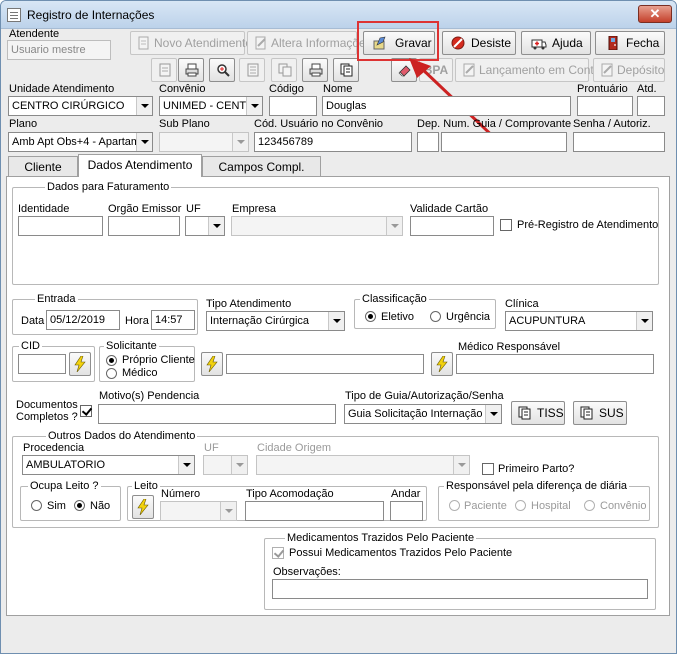 This screenshot has height=654, width=677. Describe the element at coordinates (488, 469) in the screenshot. I see `primeiro-parto-checkbox` at that location.